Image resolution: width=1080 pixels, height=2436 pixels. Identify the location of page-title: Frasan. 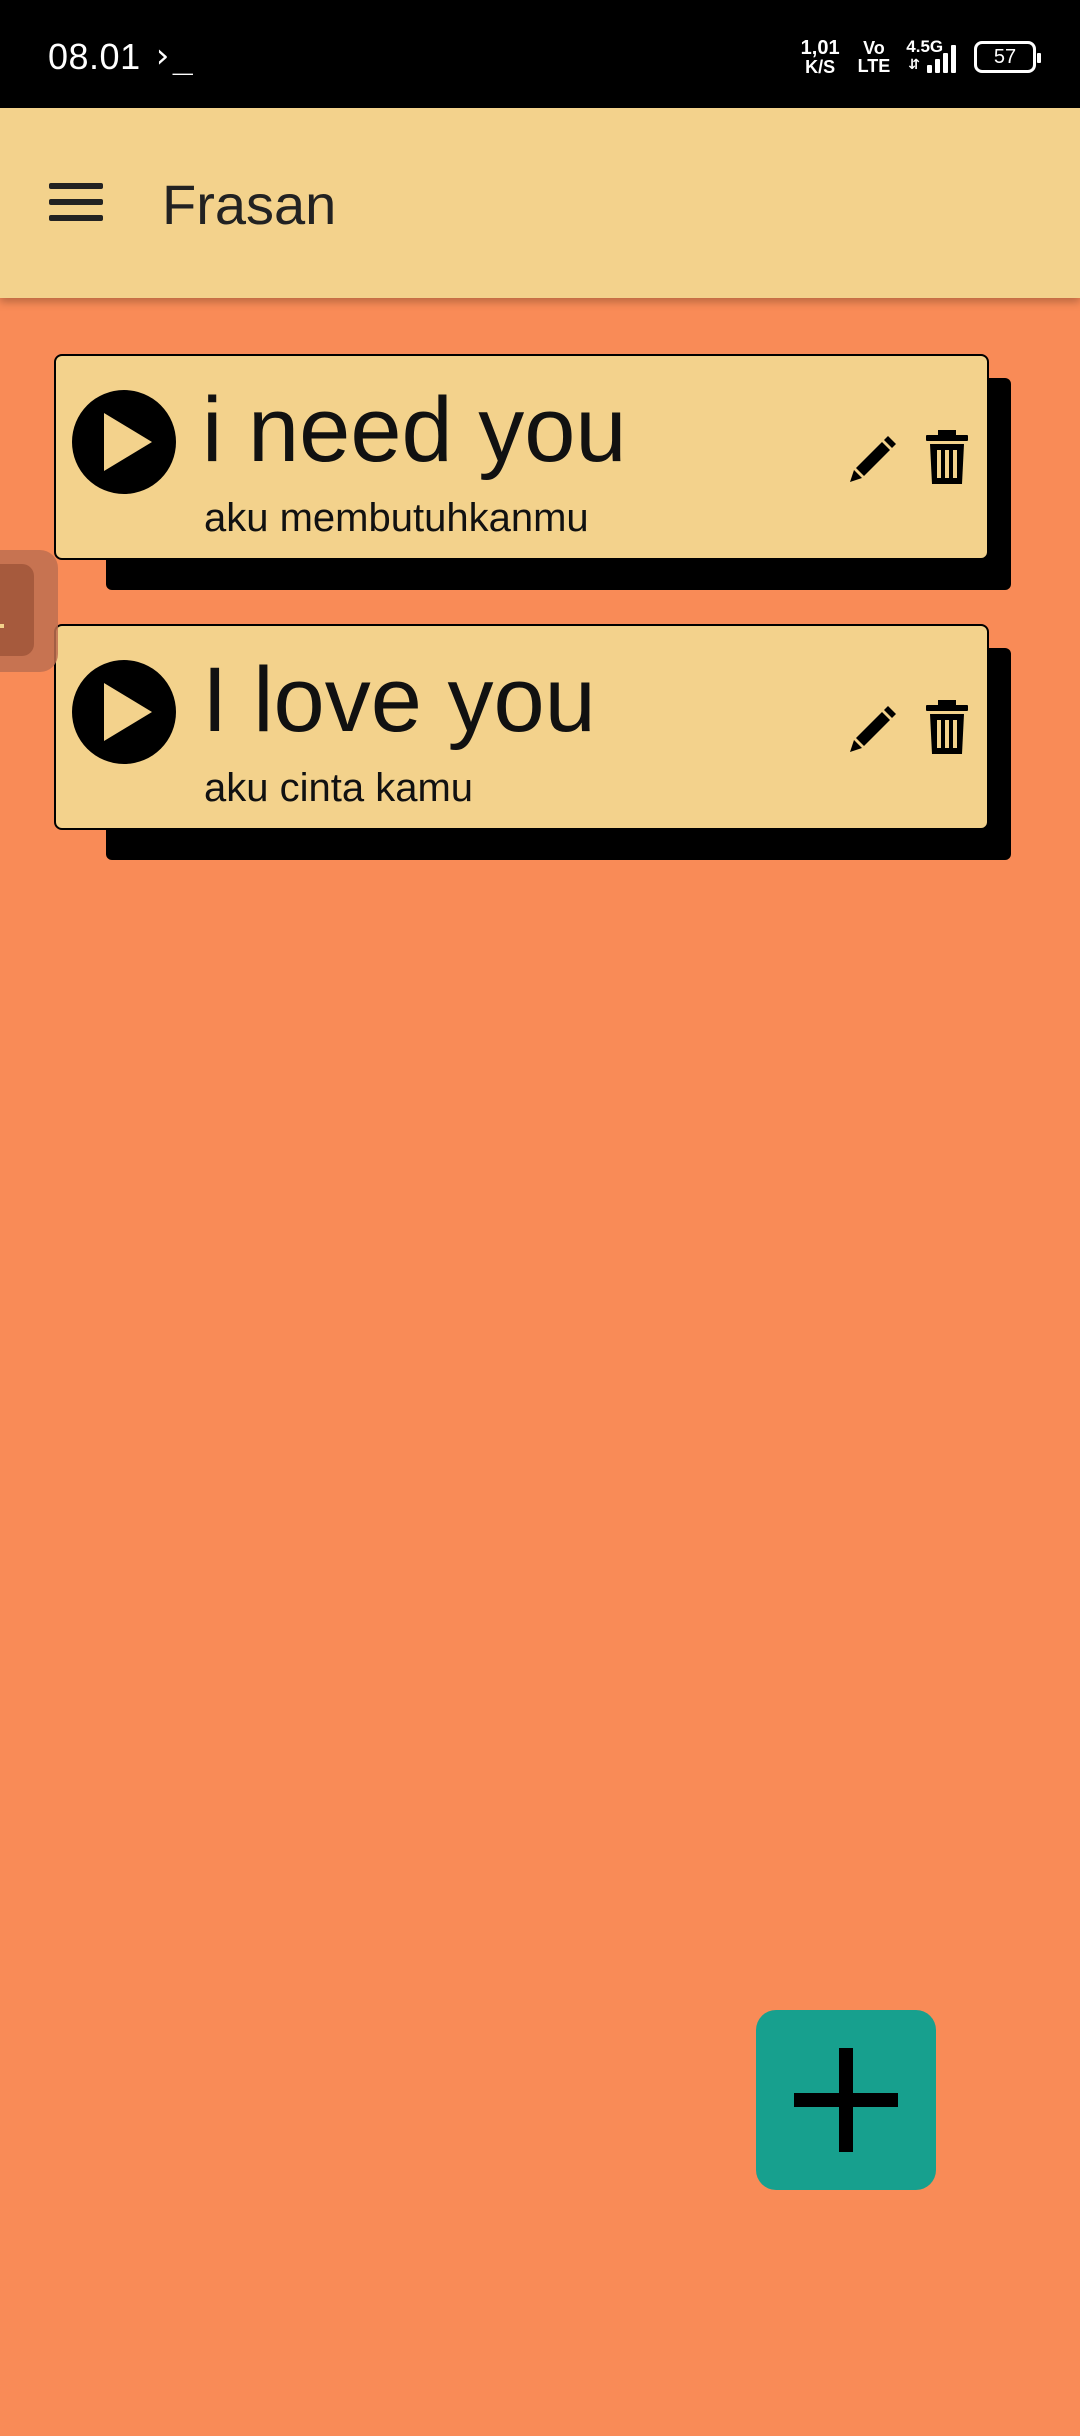
(249, 204).